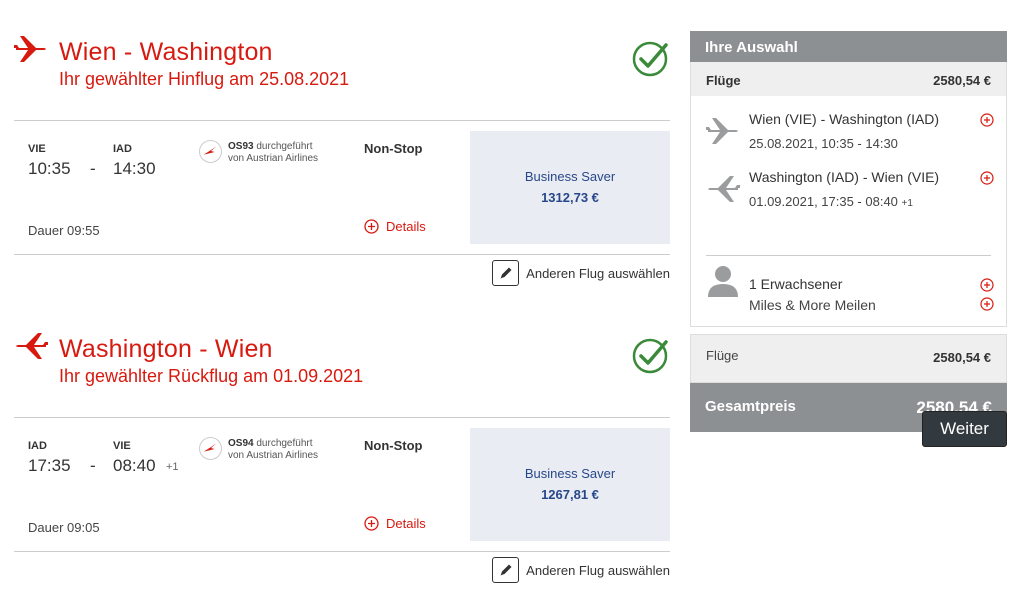 This screenshot has width=1019, height=599. What do you see at coordinates (122, 149) in the screenshot?
I see `arrival-airport: IAD` at bounding box center [122, 149].